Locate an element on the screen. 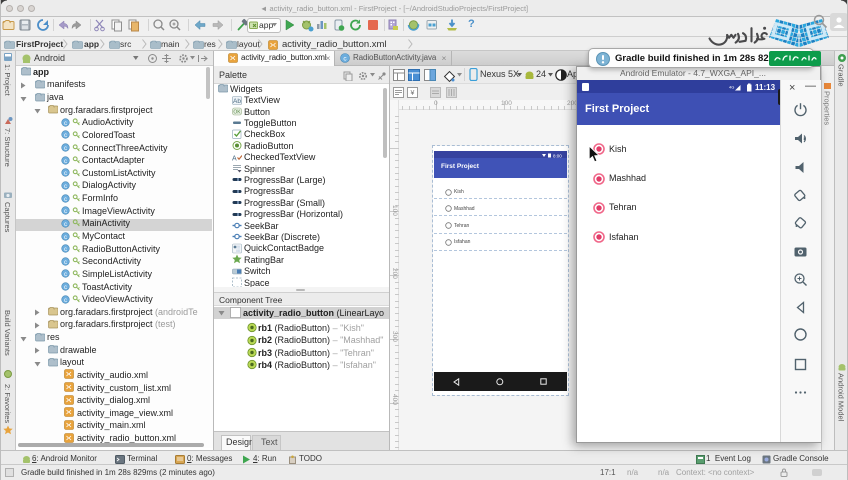 This screenshot has width=848, height=480. svg-text: 4G is located at coordinates (731, 86).